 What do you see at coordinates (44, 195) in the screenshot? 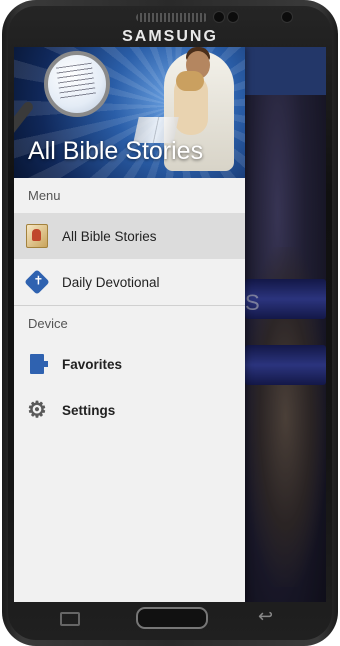
I see `section-header-menu: Menu` at bounding box center [44, 195].